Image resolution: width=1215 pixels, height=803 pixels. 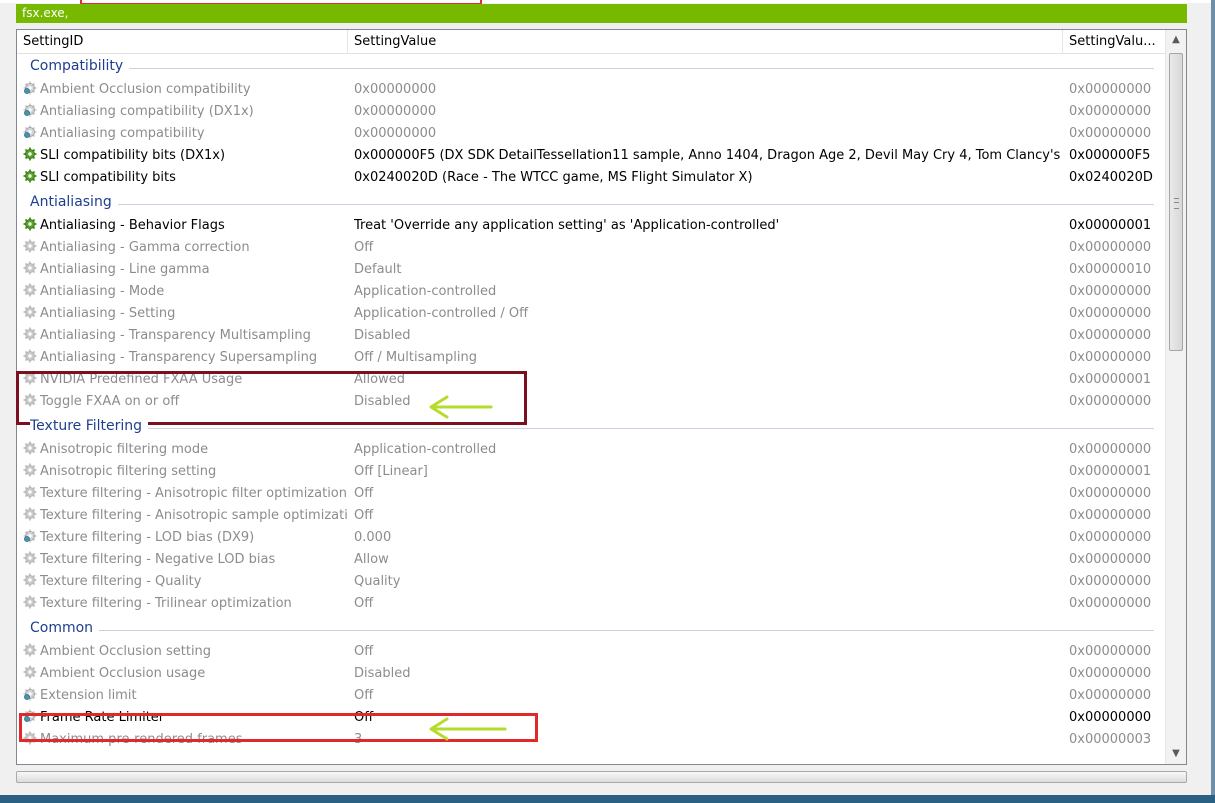 I want to click on window-bottom-edge, so click(x=607, y=799).